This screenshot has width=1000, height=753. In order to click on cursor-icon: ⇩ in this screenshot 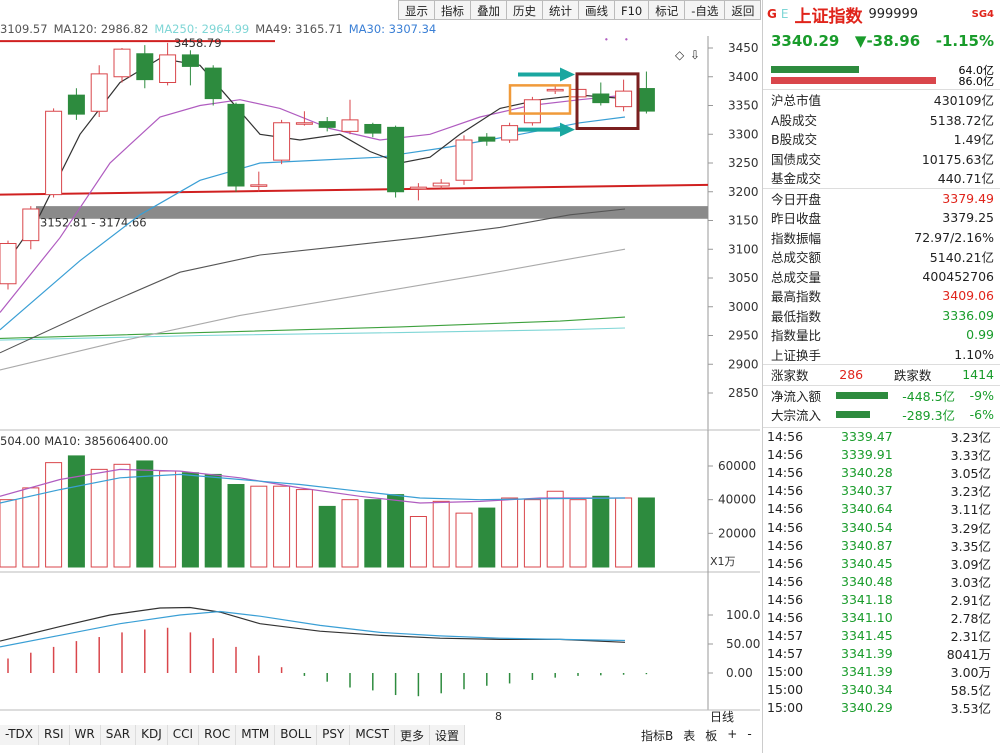, I will do `click(695, 55)`.